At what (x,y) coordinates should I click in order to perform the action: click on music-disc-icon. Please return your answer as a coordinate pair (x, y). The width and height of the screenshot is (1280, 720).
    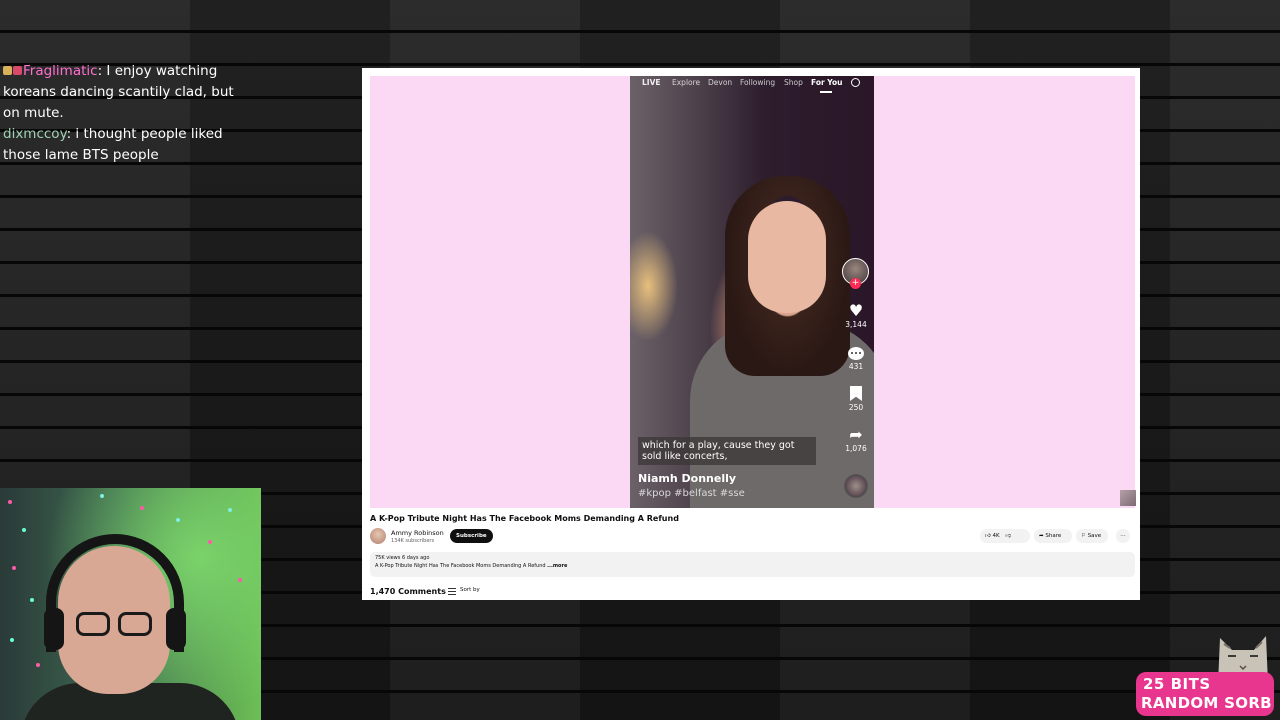
    Looking at the image, I should click on (856, 486).